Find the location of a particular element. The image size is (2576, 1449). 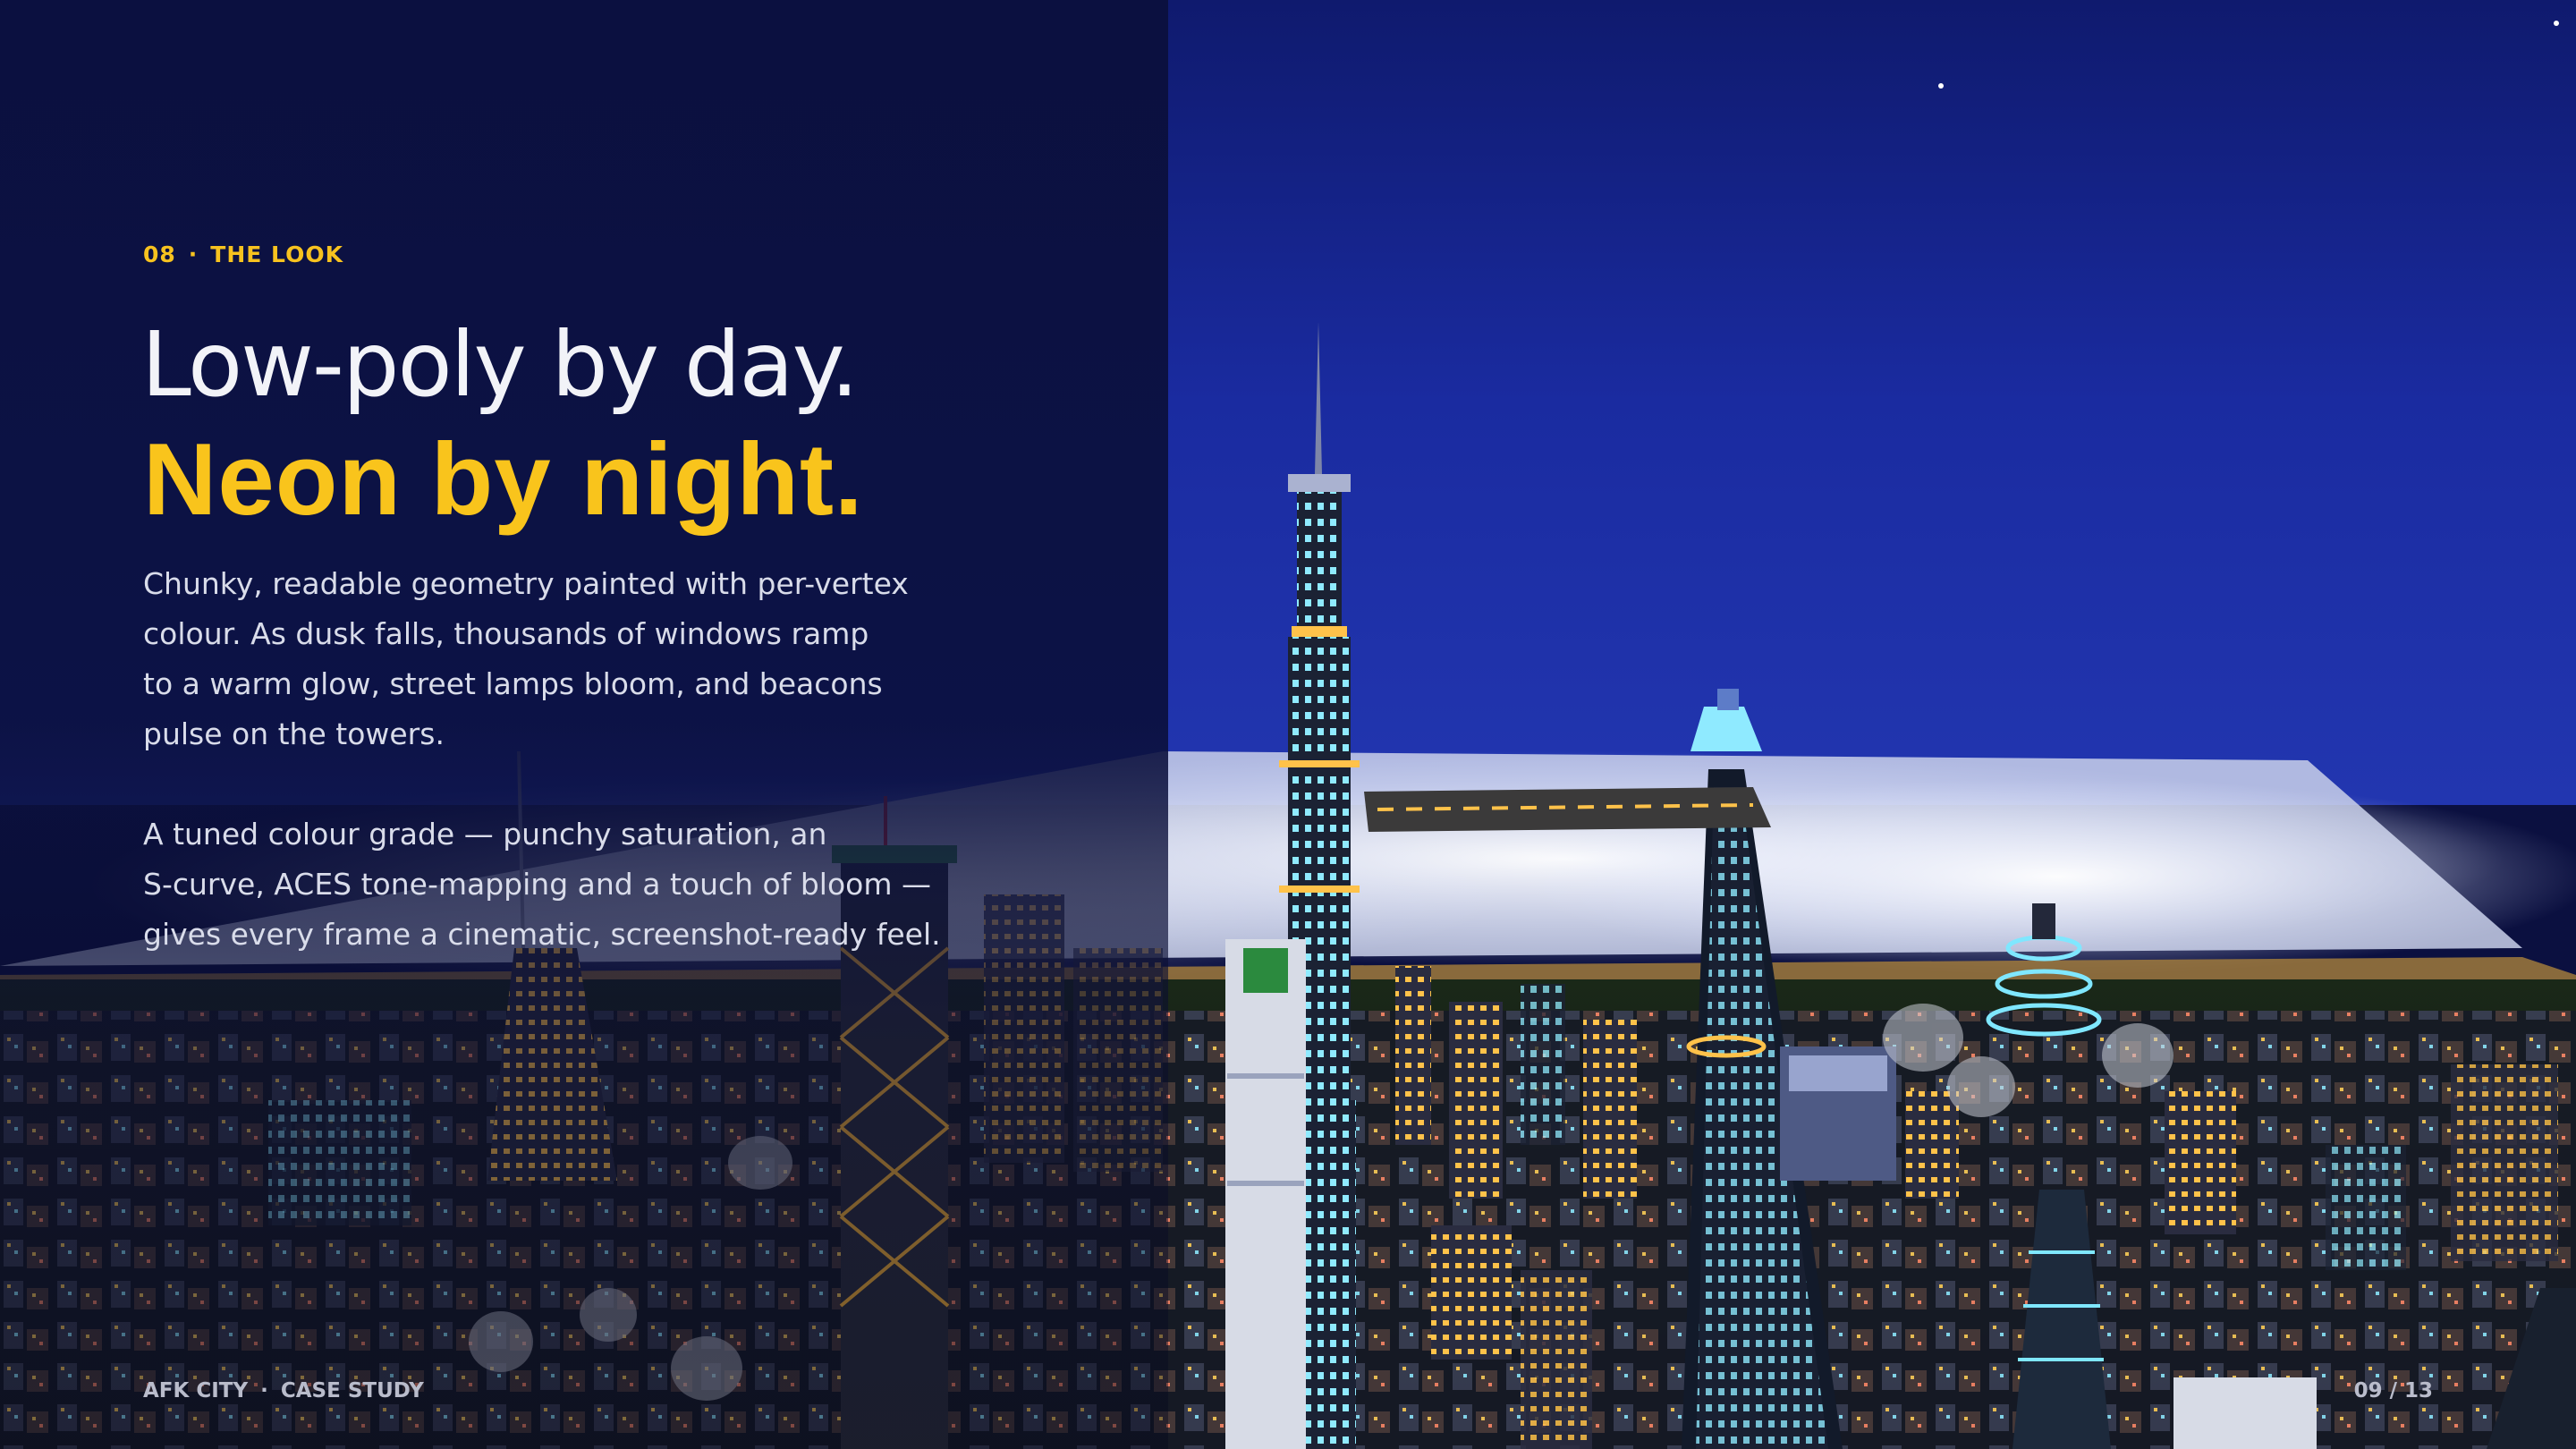

section-number: 08 is located at coordinates (159, 254).